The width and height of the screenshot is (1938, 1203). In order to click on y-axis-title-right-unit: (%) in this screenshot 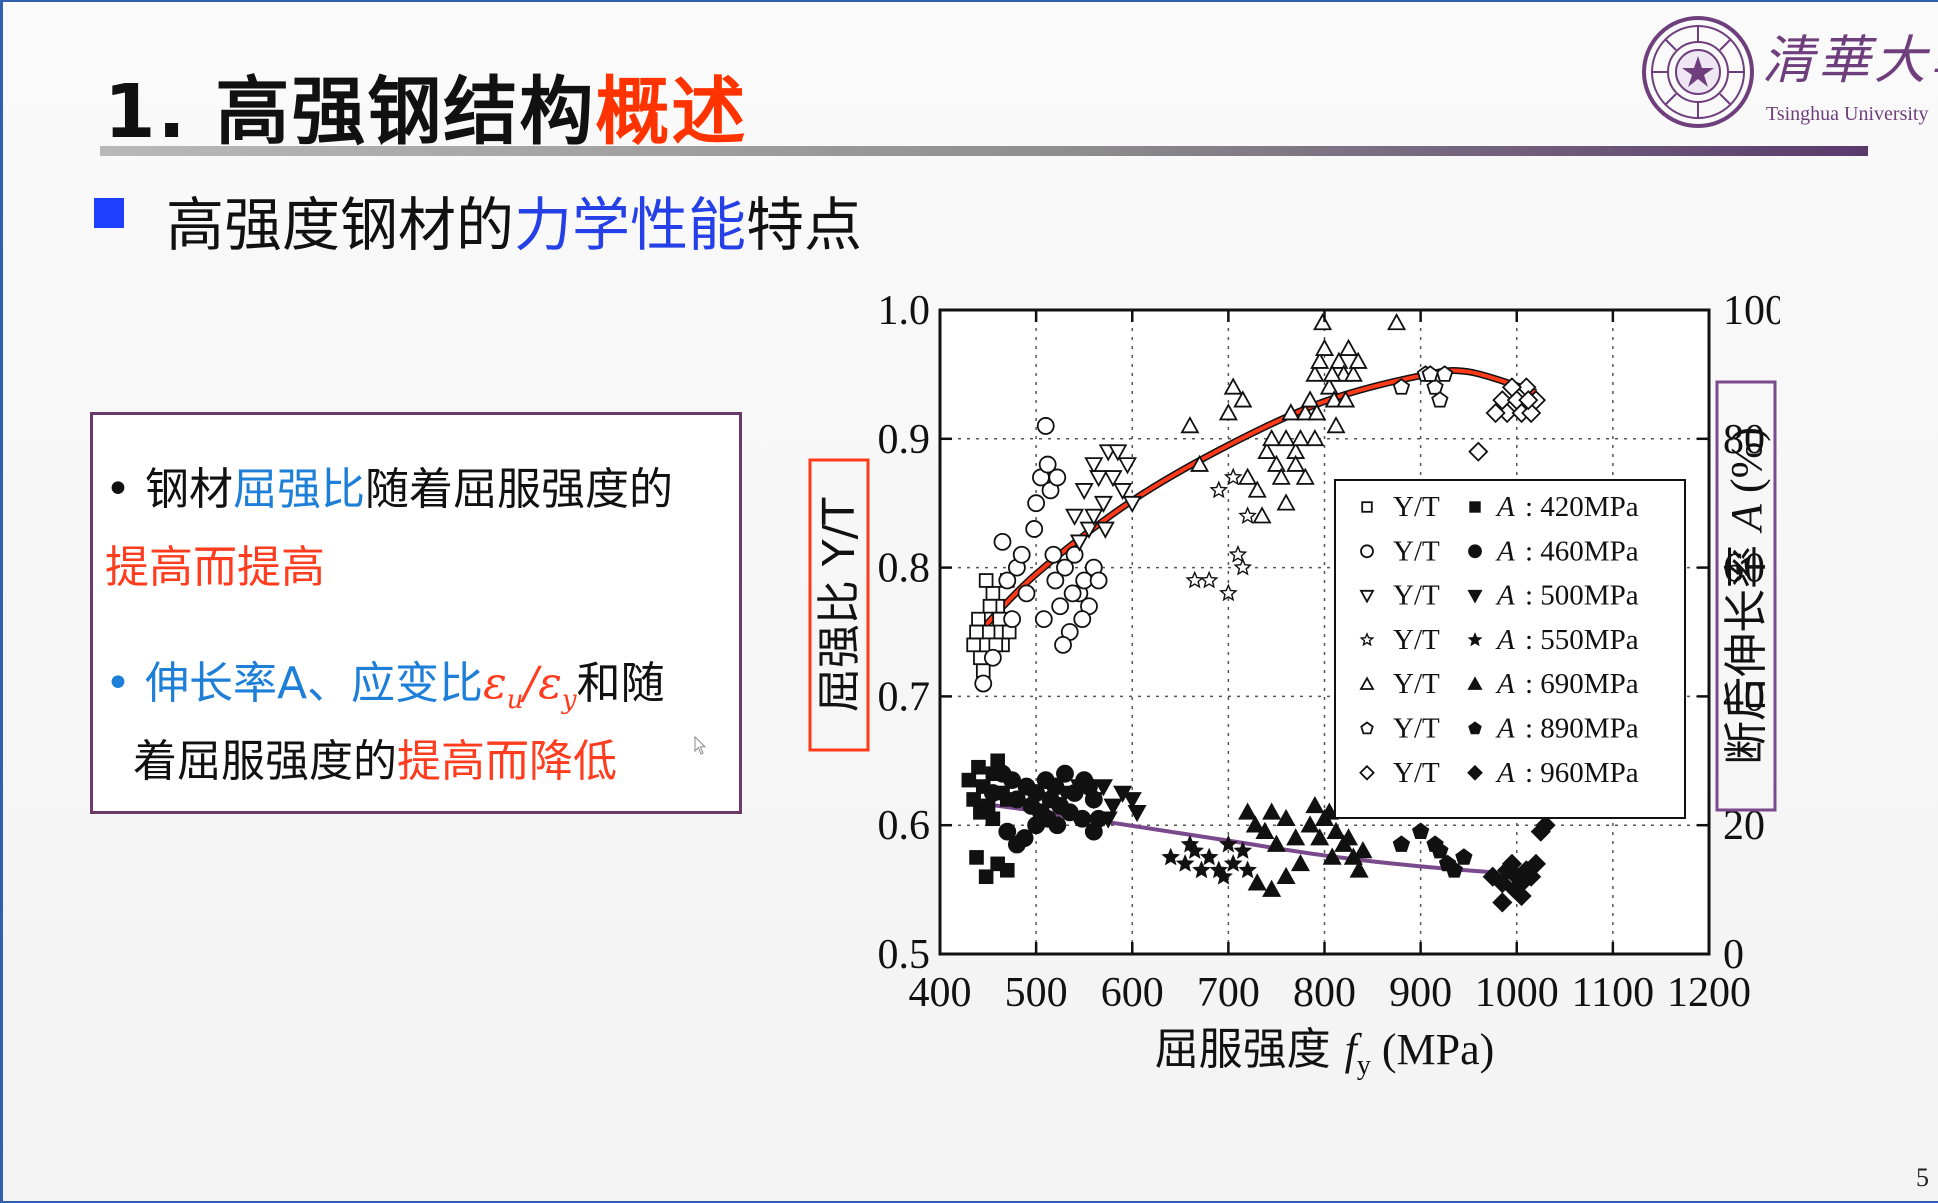, I will do `click(1746, 465)`.